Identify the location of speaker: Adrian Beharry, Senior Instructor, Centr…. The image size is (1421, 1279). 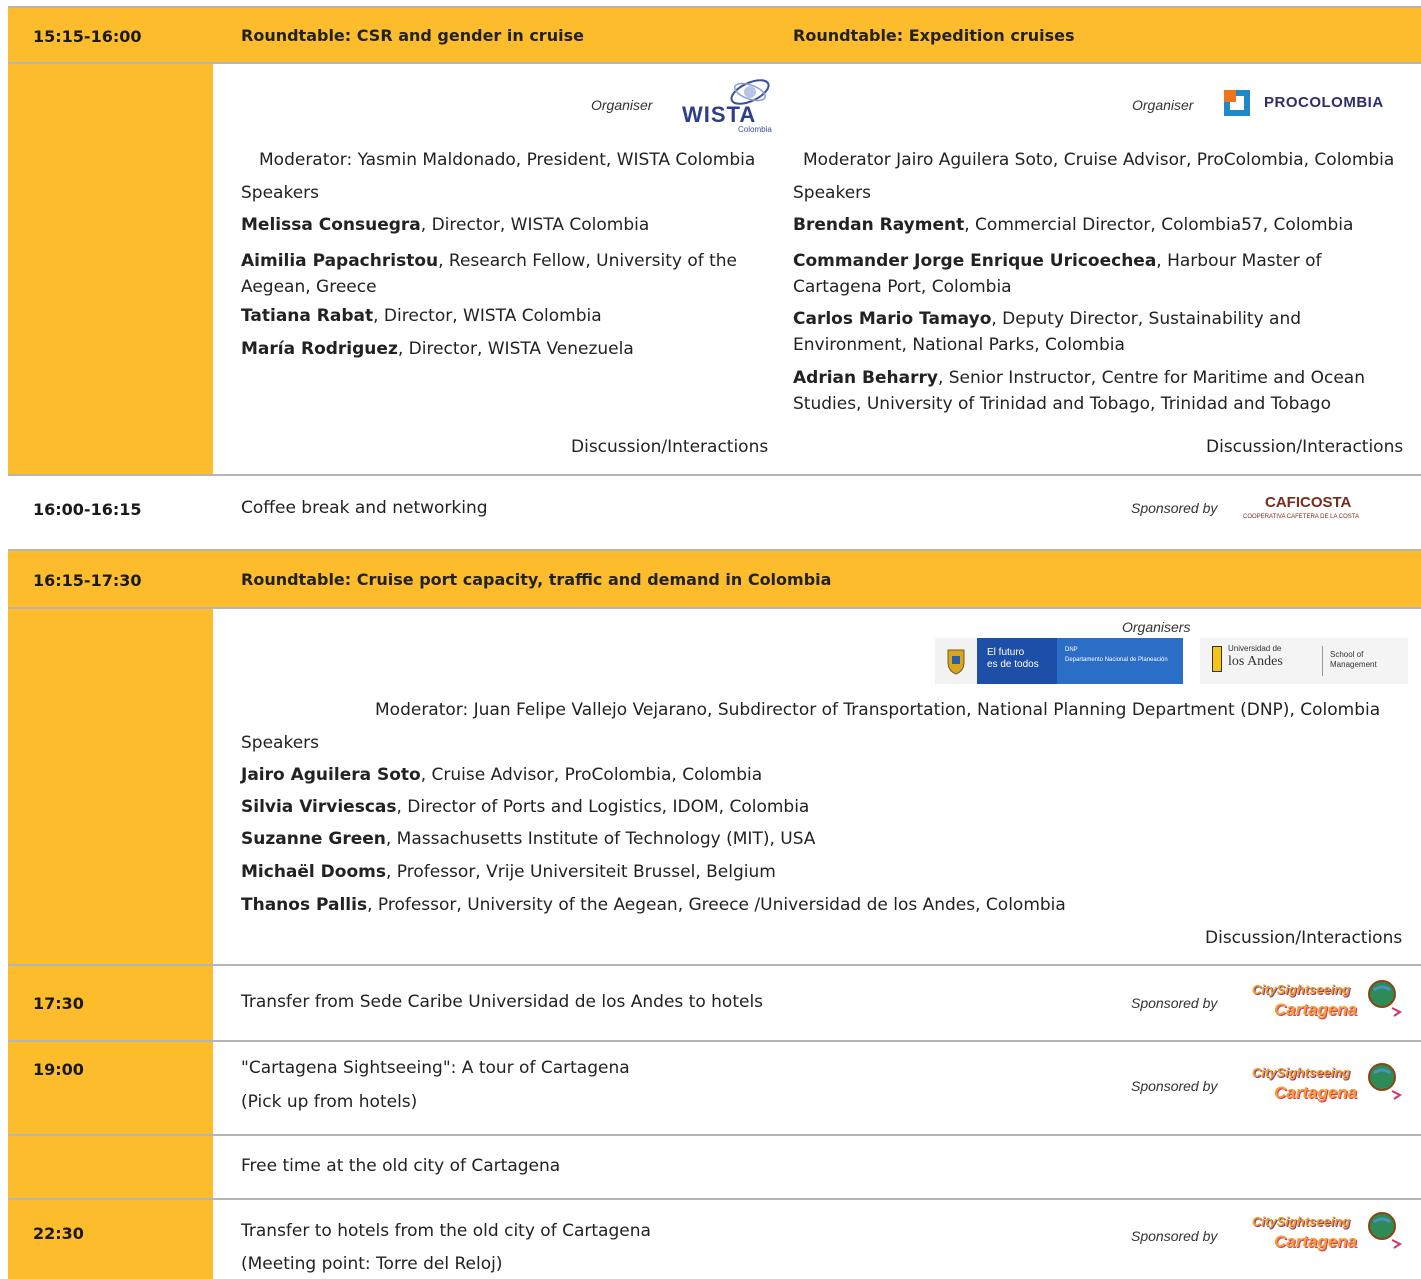
(1079, 391).